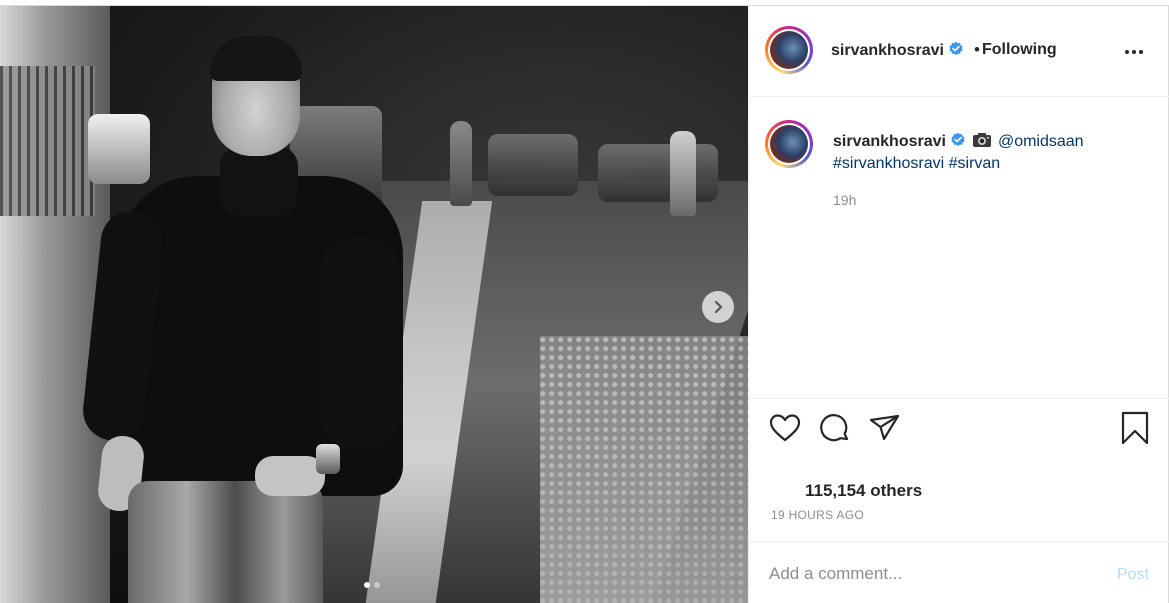 This screenshot has height=603, width=1169. I want to click on hashtag-link: #sirvankhosravi, so click(888, 163).